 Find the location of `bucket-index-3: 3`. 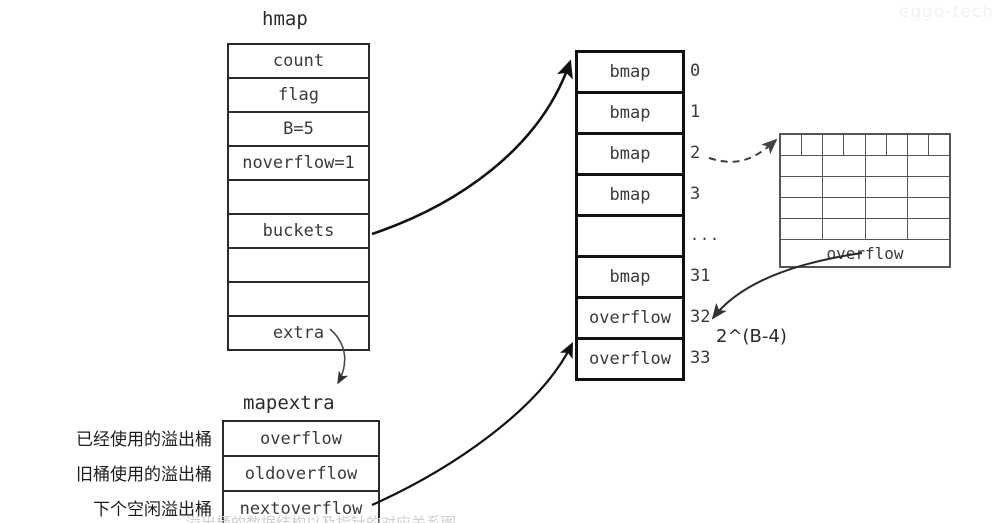

bucket-index-3: 3 is located at coordinates (695, 193).